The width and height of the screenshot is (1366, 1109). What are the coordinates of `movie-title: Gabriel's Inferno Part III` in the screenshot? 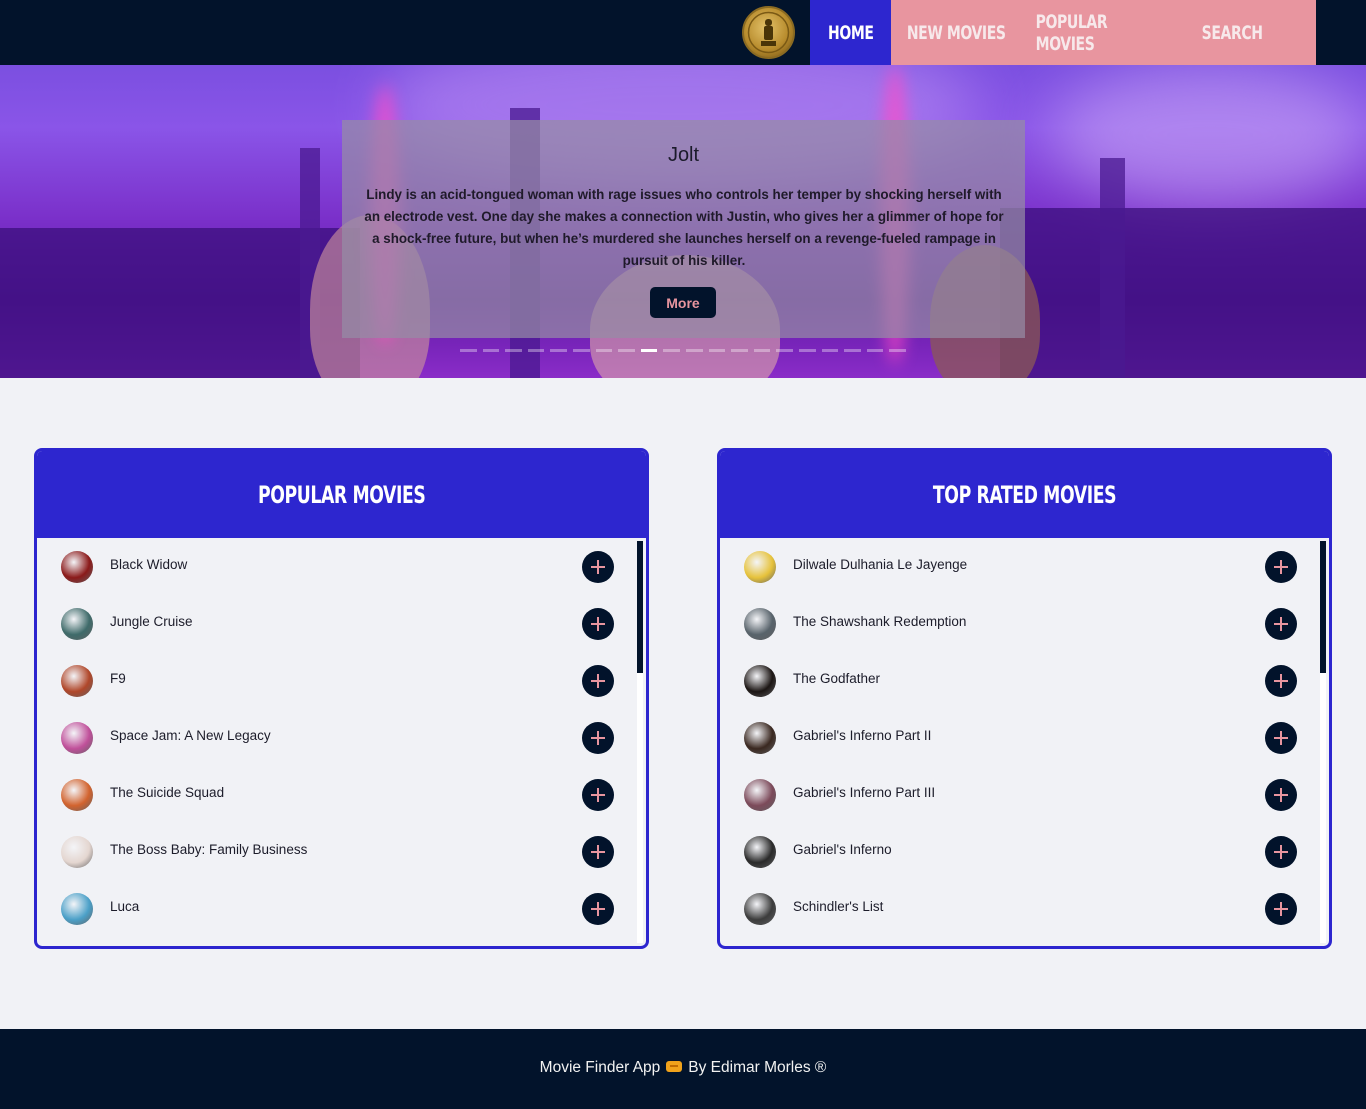 It's located at (864, 792).